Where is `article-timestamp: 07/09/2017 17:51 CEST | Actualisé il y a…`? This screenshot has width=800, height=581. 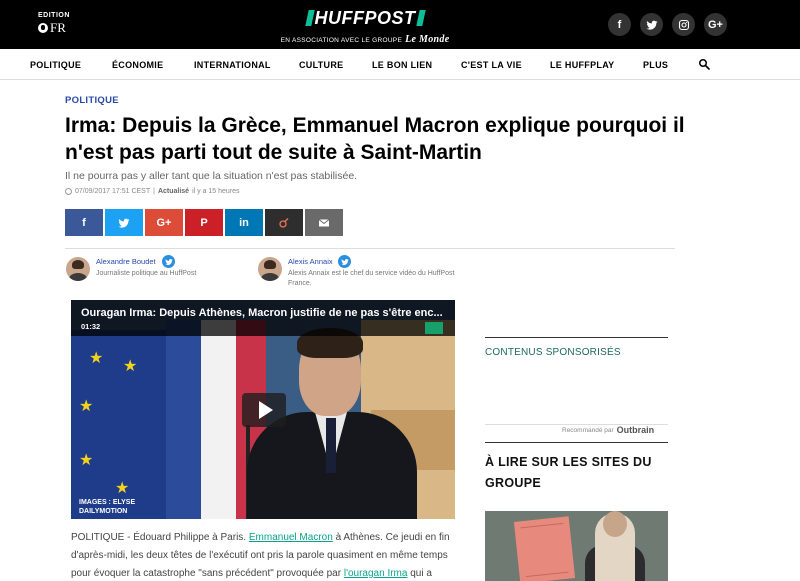 article-timestamp: 07/09/2017 17:51 CEST | Actualisé il y a… is located at coordinates (152, 191).